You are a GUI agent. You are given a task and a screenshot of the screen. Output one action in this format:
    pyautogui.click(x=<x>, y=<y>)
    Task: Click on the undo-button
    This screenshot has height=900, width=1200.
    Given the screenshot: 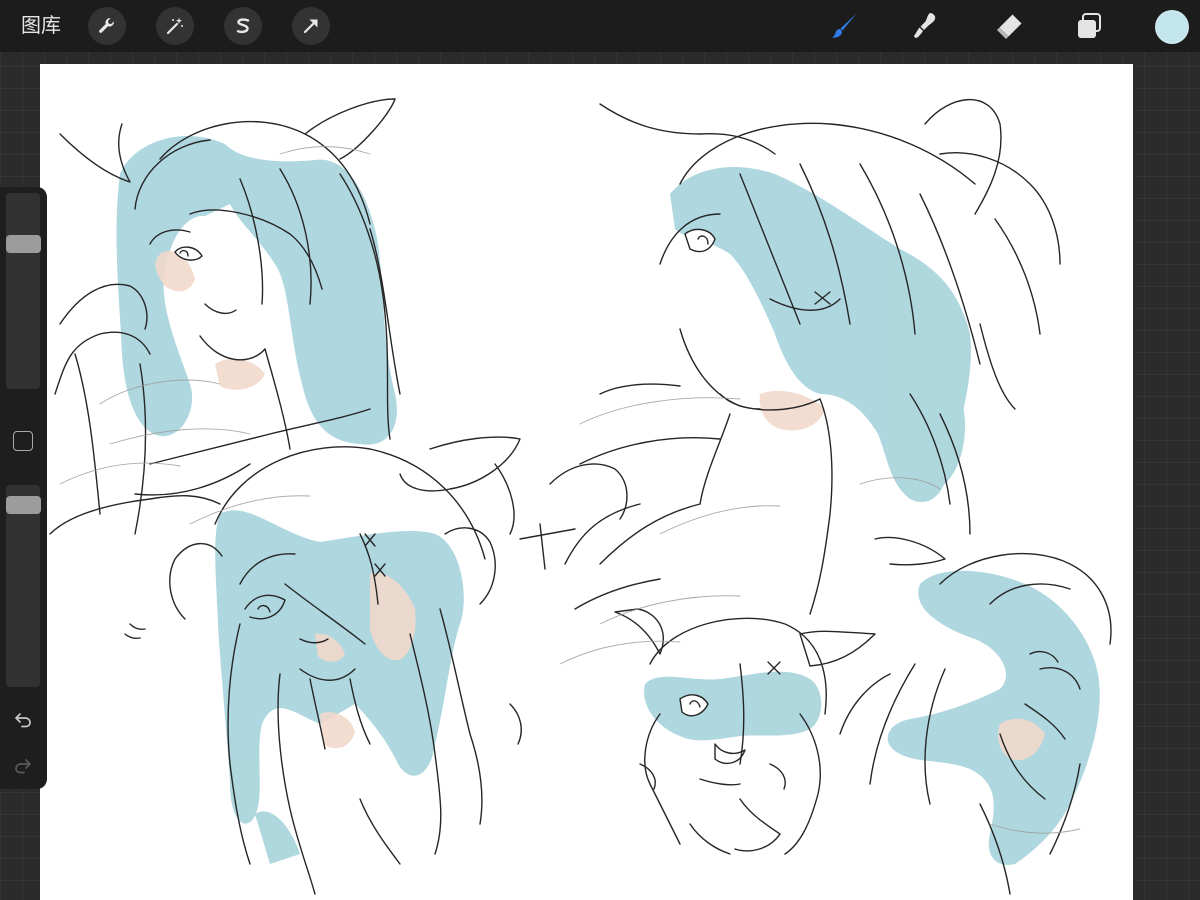 What is the action you would take?
    pyautogui.click(x=23, y=719)
    